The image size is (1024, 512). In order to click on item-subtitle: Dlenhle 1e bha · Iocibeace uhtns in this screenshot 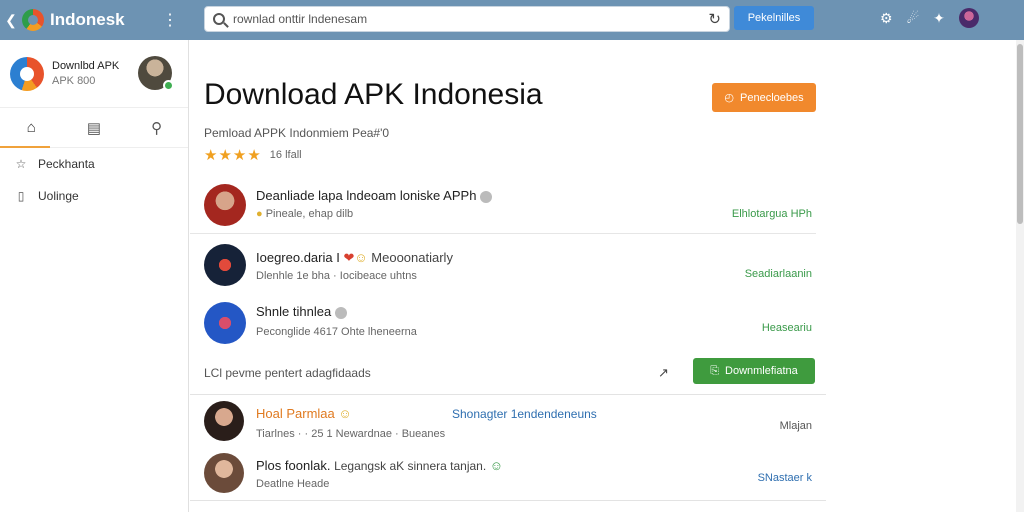, I will do `click(336, 276)`.